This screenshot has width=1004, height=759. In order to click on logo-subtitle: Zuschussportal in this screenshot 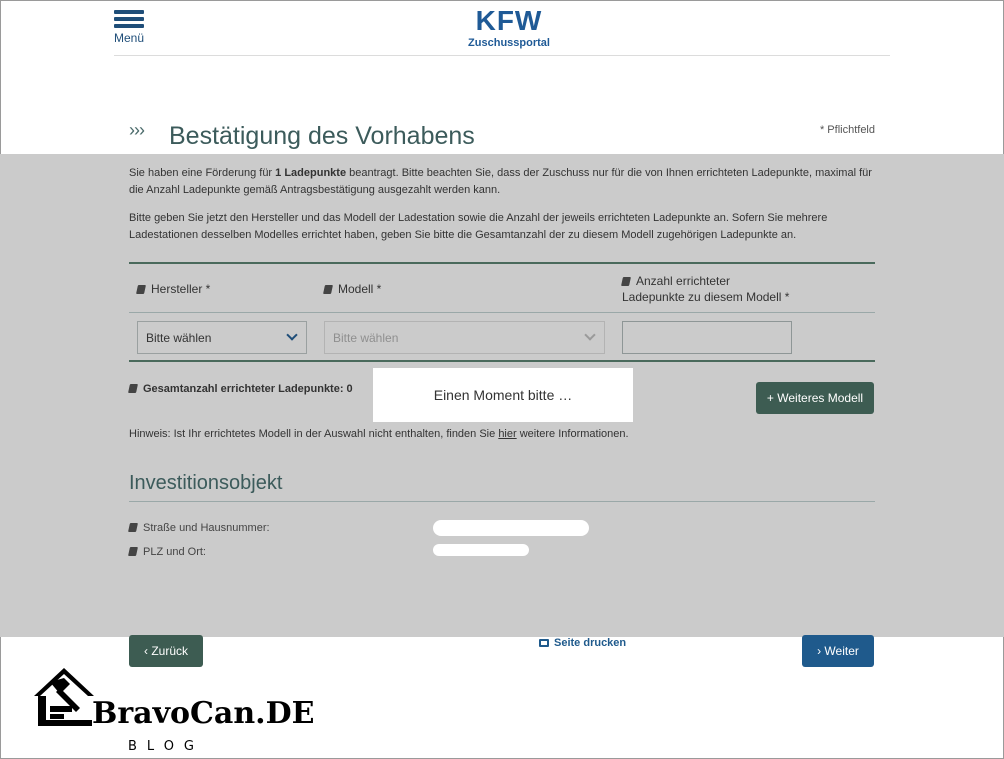, I will do `click(509, 43)`.